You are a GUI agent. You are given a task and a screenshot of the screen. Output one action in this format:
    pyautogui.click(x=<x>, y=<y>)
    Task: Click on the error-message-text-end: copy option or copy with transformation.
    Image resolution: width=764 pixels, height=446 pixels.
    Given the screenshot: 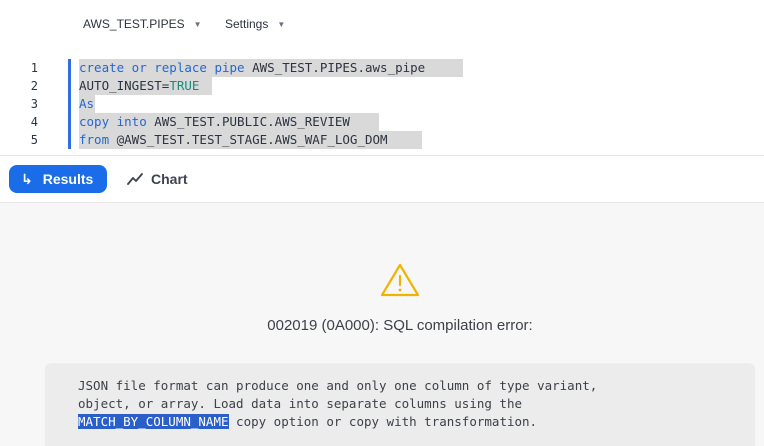 What is the action you would take?
    pyautogui.click(x=383, y=421)
    